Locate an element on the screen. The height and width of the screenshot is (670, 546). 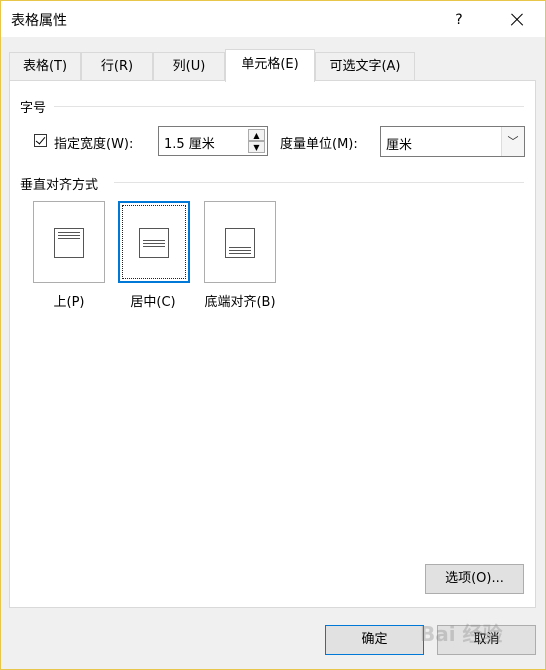
valign-section-divider is located at coordinates (319, 182).